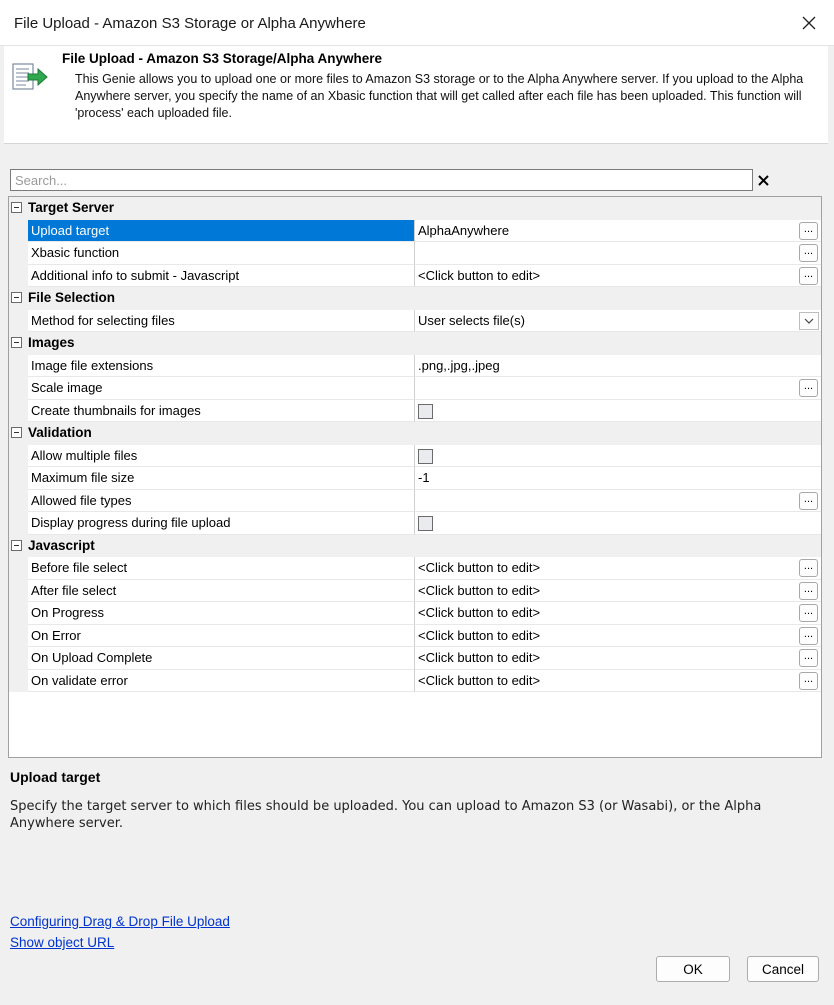  What do you see at coordinates (221, 275) in the screenshot?
I see `property-name: Additional info to submit - Javascript` at bounding box center [221, 275].